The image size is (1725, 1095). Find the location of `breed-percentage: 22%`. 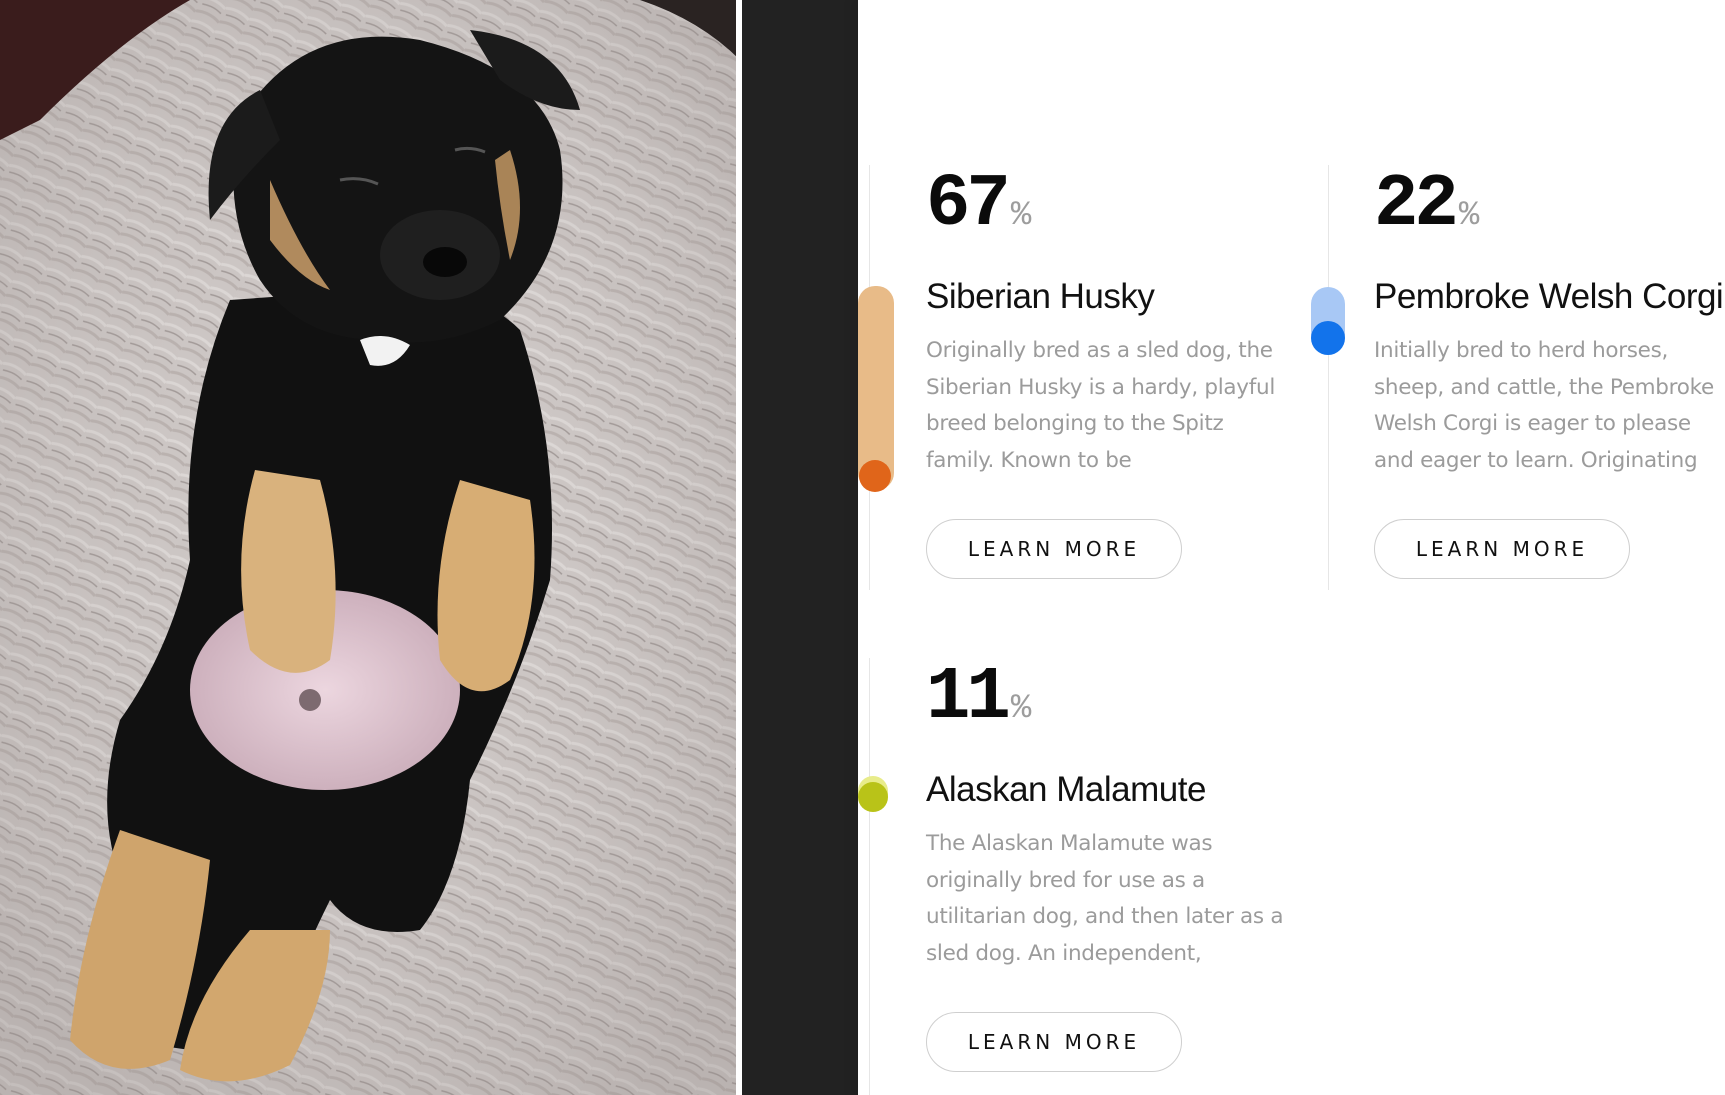

breed-percentage: 22% is located at coordinates (1426, 205).